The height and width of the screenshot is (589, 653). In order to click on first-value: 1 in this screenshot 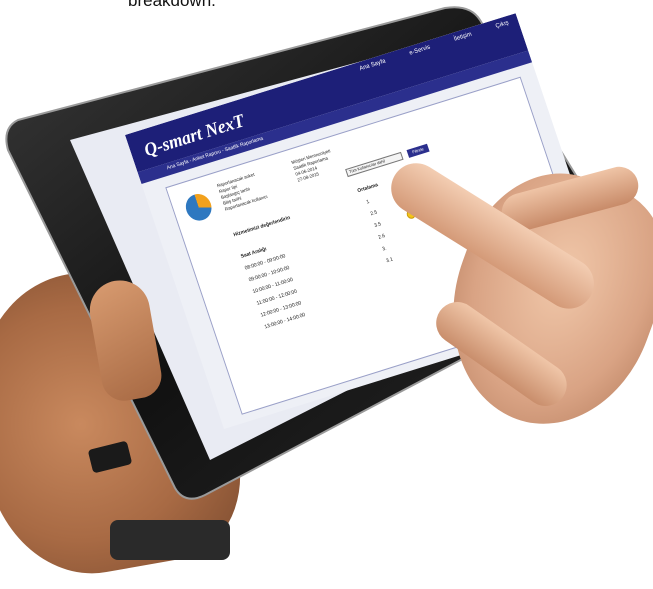, I will do `click(368, 202)`.